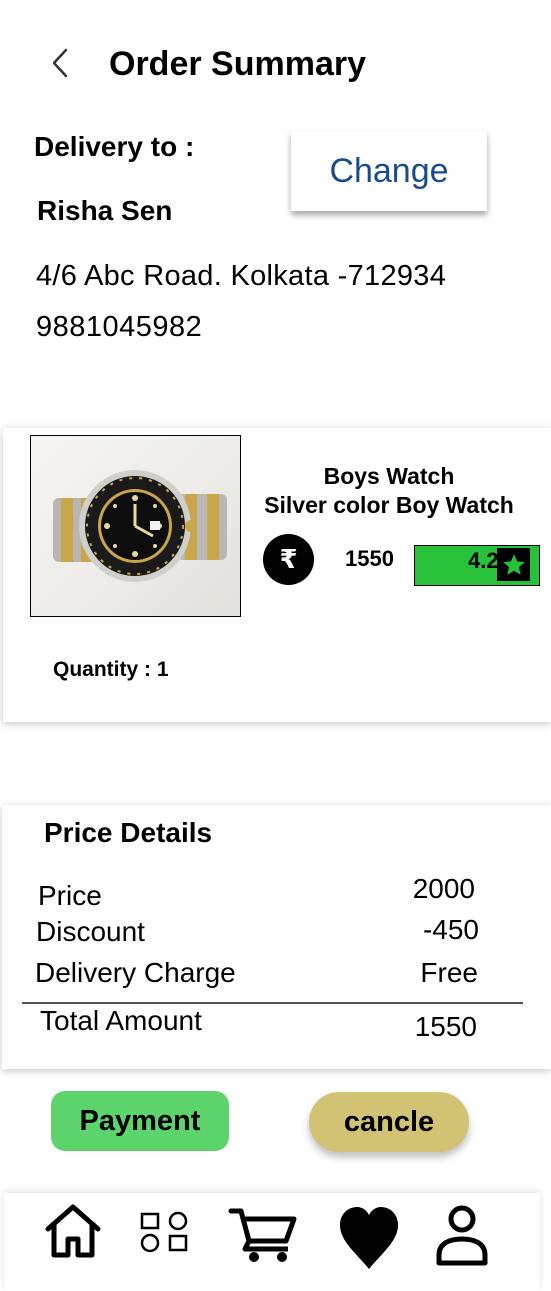 This screenshot has width=551, height=1291. Describe the element at coordinates (140, 526) in the screenshot. I see `watch-icon` at that location.